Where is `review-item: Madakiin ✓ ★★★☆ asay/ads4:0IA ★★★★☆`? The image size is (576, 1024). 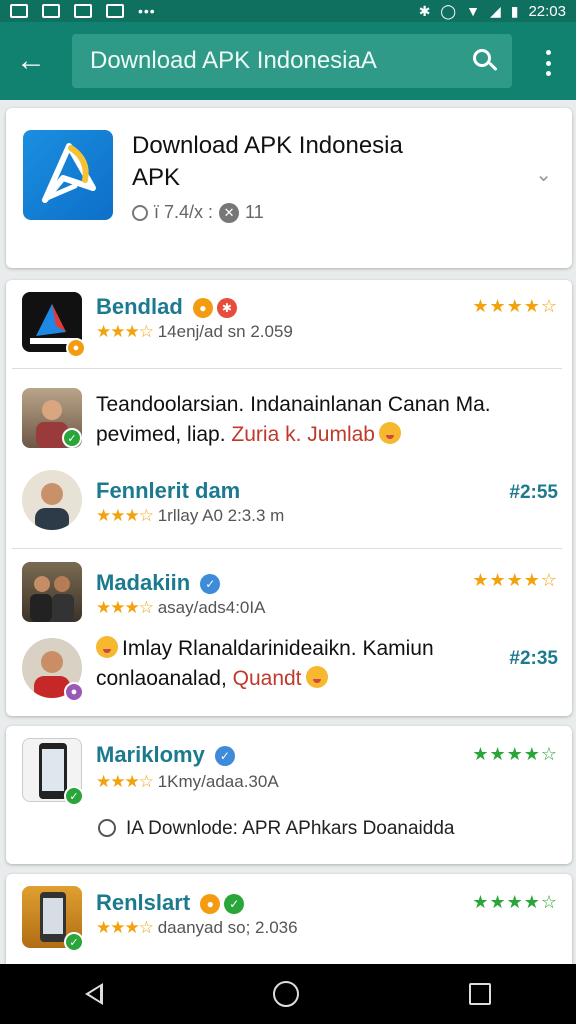
review-item: Madakiin ✓ ★★★☆ asay/ads4:0IA ★★★★☆ is located at coordinates (289, 591).